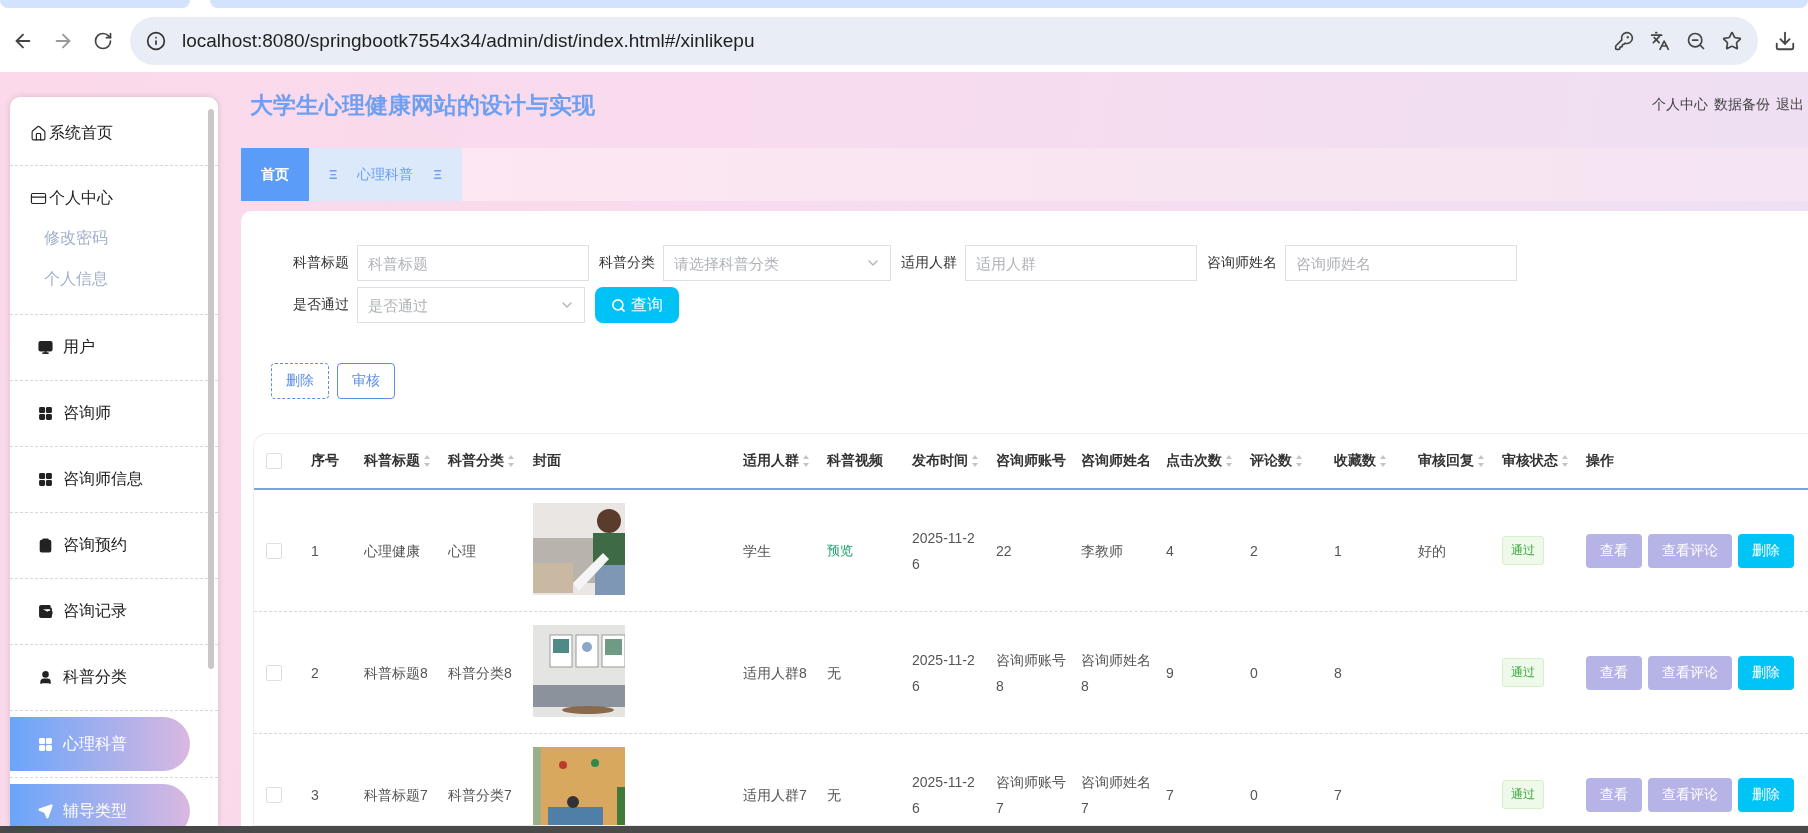 The image size is (1808, 833). What do you see at coordinates (406, 461) in the screenshot?
I see `column-header: 科普标题` at bounding box center [406, 461].